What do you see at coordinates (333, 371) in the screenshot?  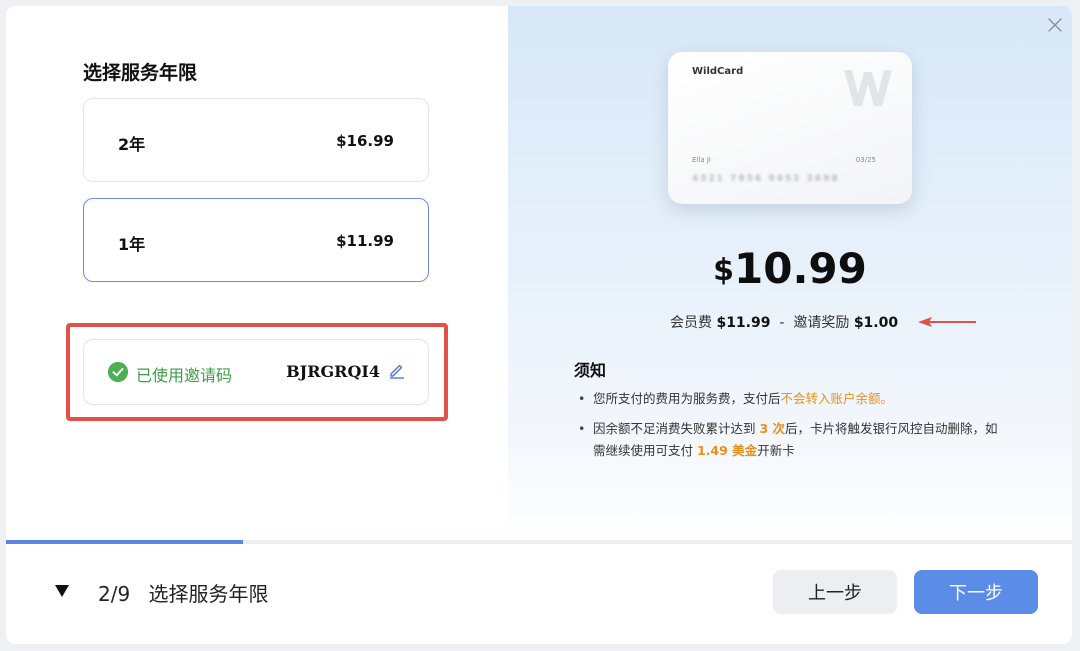 I see `invite-code-value: BJRGRQI4` at bounding box center [333, 371].